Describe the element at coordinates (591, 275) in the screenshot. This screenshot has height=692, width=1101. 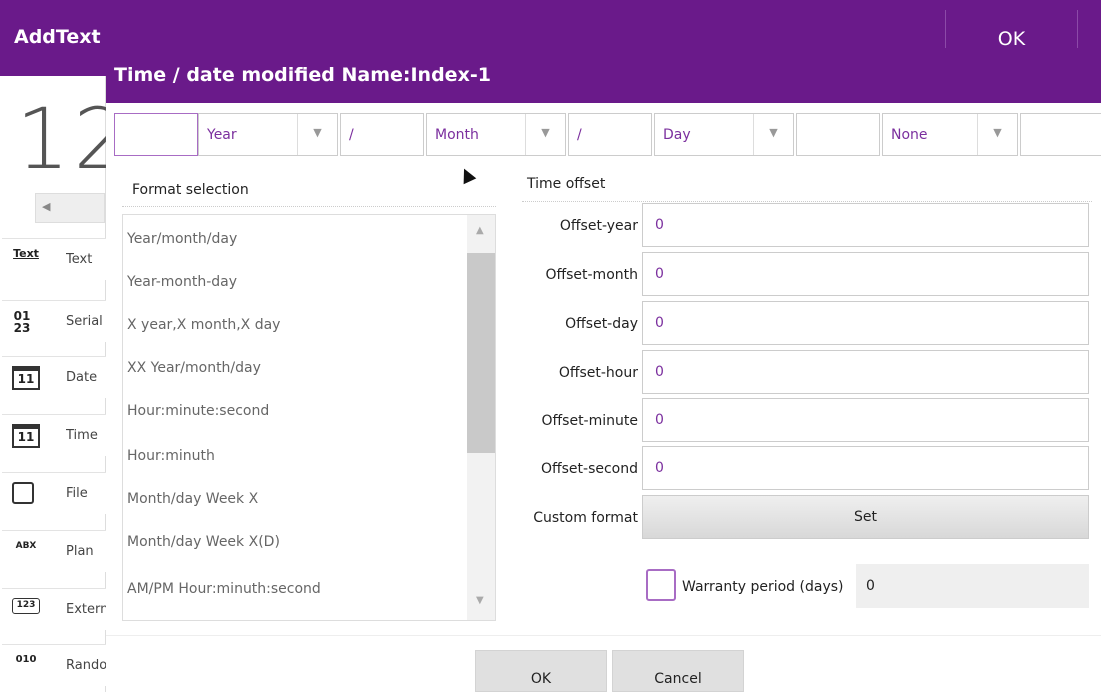
I see `offset-month-label: Offset-month` at that location.